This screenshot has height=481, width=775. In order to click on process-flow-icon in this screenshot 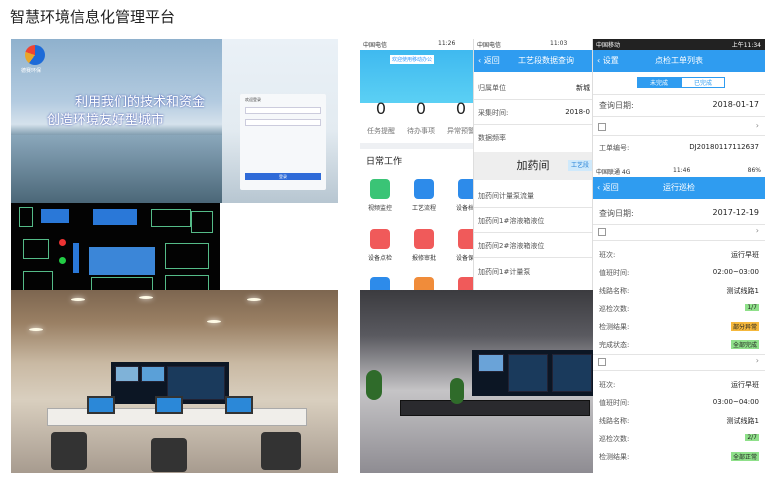, I will do `click(424, 189)`.